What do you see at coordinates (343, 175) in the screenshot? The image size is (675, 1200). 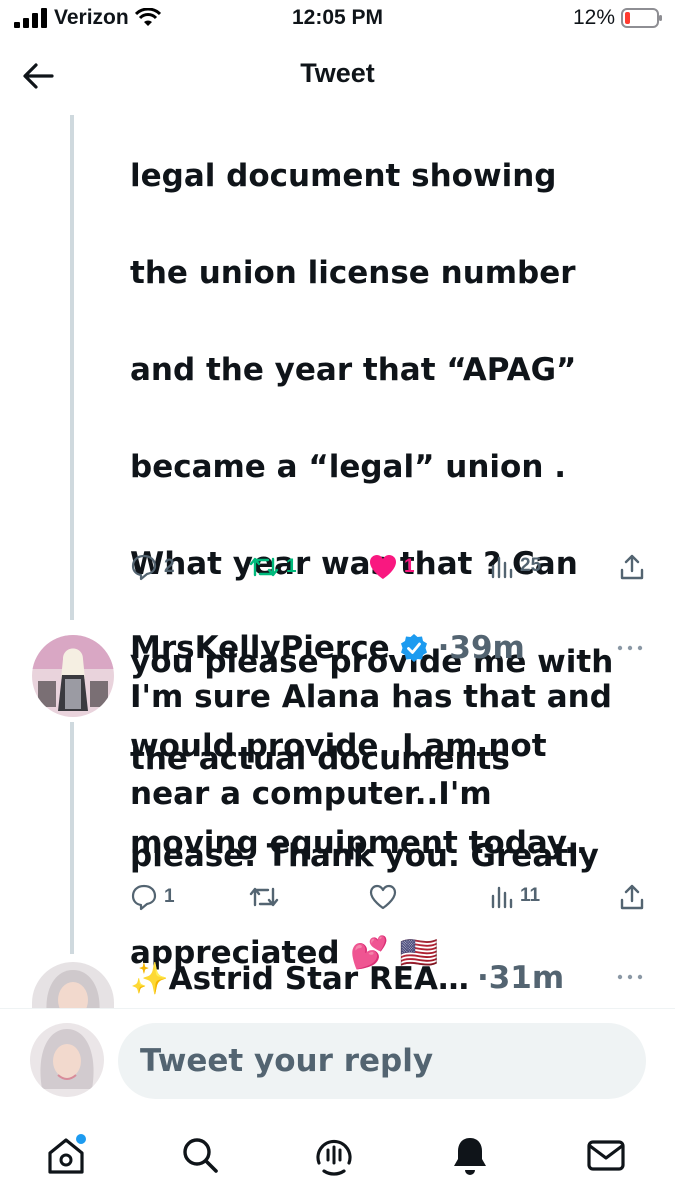 I see `tweet-text-line: legal document showing` at bounding box center [343, 175].